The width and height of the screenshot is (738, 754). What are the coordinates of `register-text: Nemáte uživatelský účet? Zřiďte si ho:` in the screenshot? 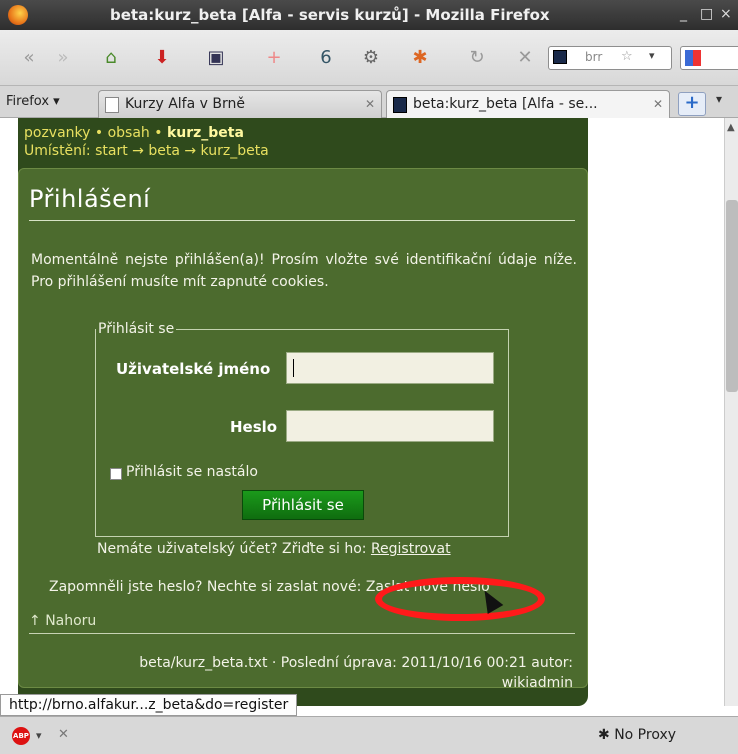 It's located at (232, 549).